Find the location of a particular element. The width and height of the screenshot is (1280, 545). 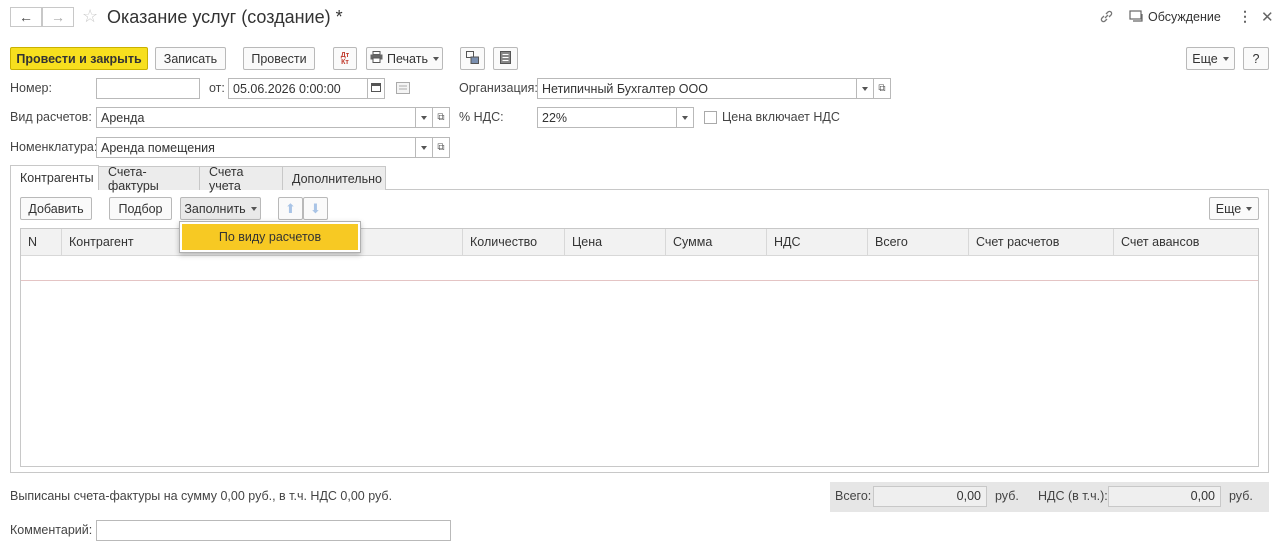

column-header-settlement-account: Счет расчетов is located at coordinates (1041, 242).